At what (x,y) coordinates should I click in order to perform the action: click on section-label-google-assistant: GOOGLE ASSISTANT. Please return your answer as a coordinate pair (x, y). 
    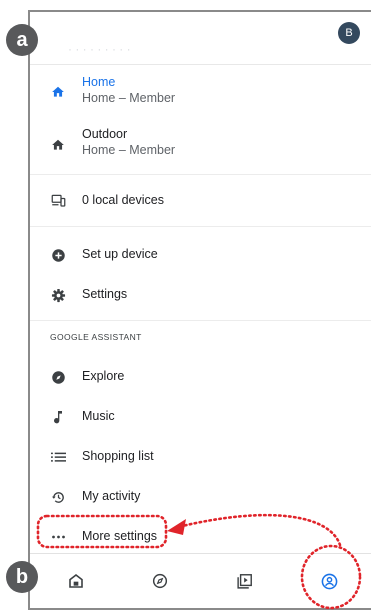
    Looking at the image, I should click on (96, 337).